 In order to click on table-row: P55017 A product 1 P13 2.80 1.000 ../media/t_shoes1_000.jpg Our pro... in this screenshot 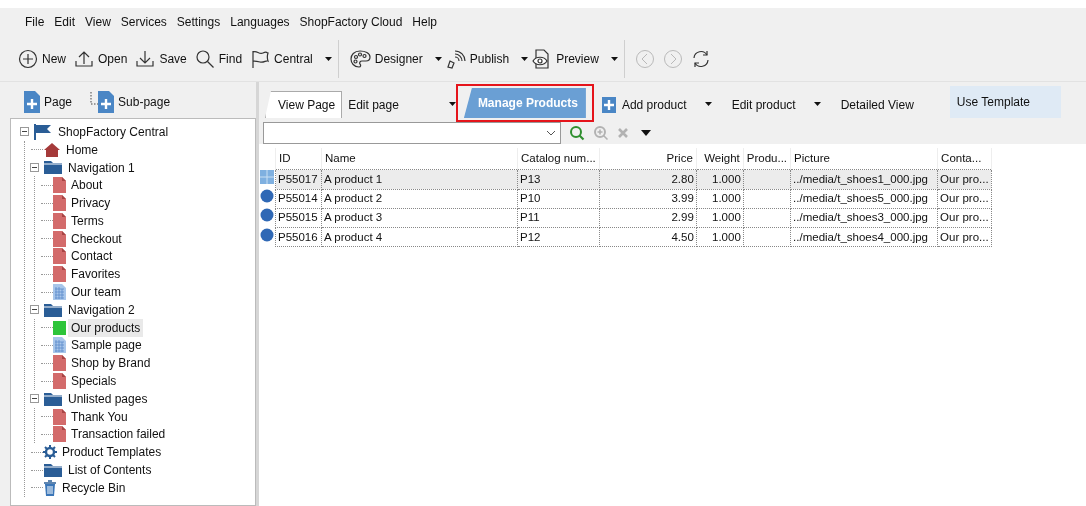, I will do `click(625, 179)`.